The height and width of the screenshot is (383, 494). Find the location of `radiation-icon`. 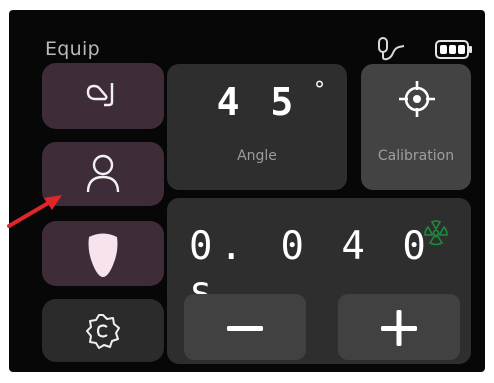

radiation-icon is located at coordinates (436, 233).